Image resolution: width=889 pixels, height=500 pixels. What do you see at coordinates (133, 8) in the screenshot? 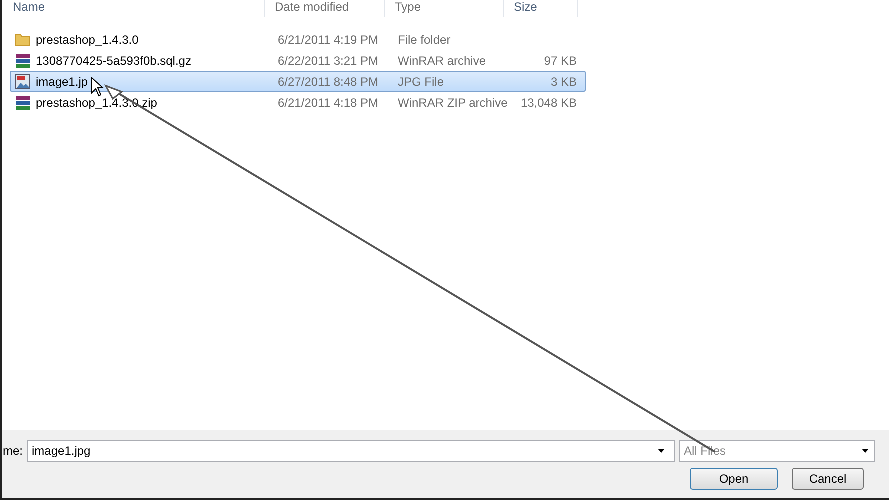
I see `column-header: Name` at bounding box center [133, 8].